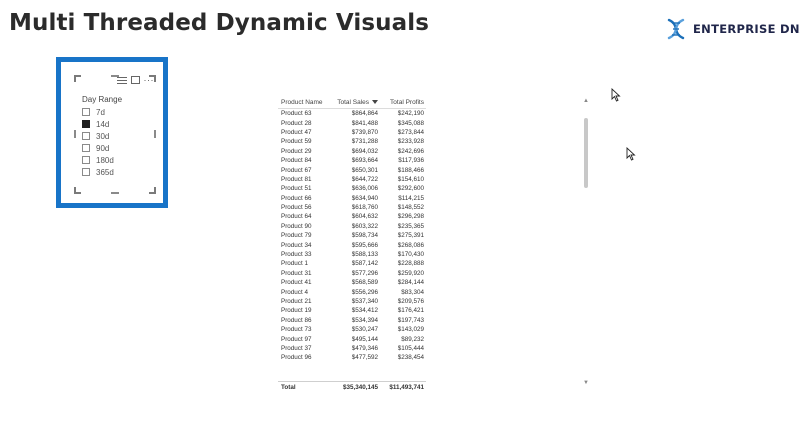  I want to click on more-options-icon: ···, so click(149, 80).